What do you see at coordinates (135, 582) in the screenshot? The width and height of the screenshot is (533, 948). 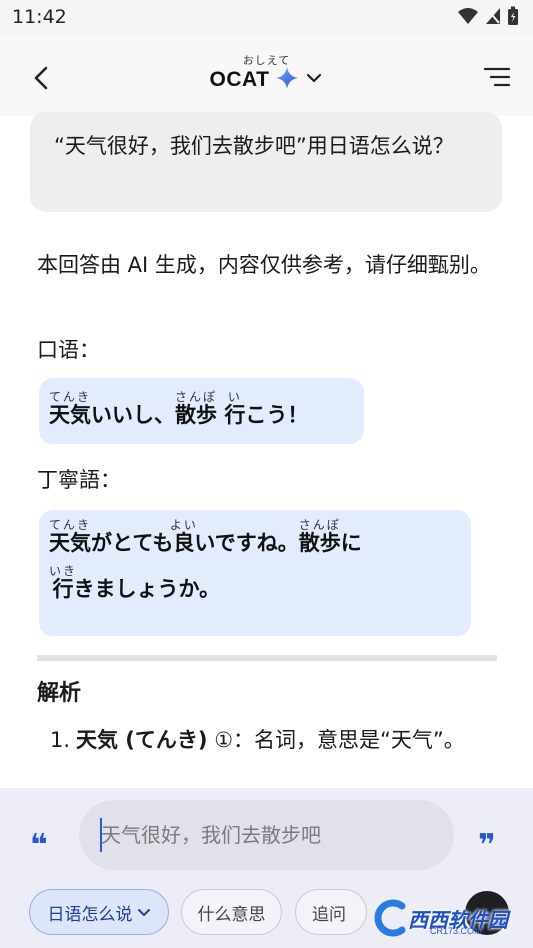 I see `polite-japanese-line-2: 行いききましょうか。` at bounding box center [135, 582].